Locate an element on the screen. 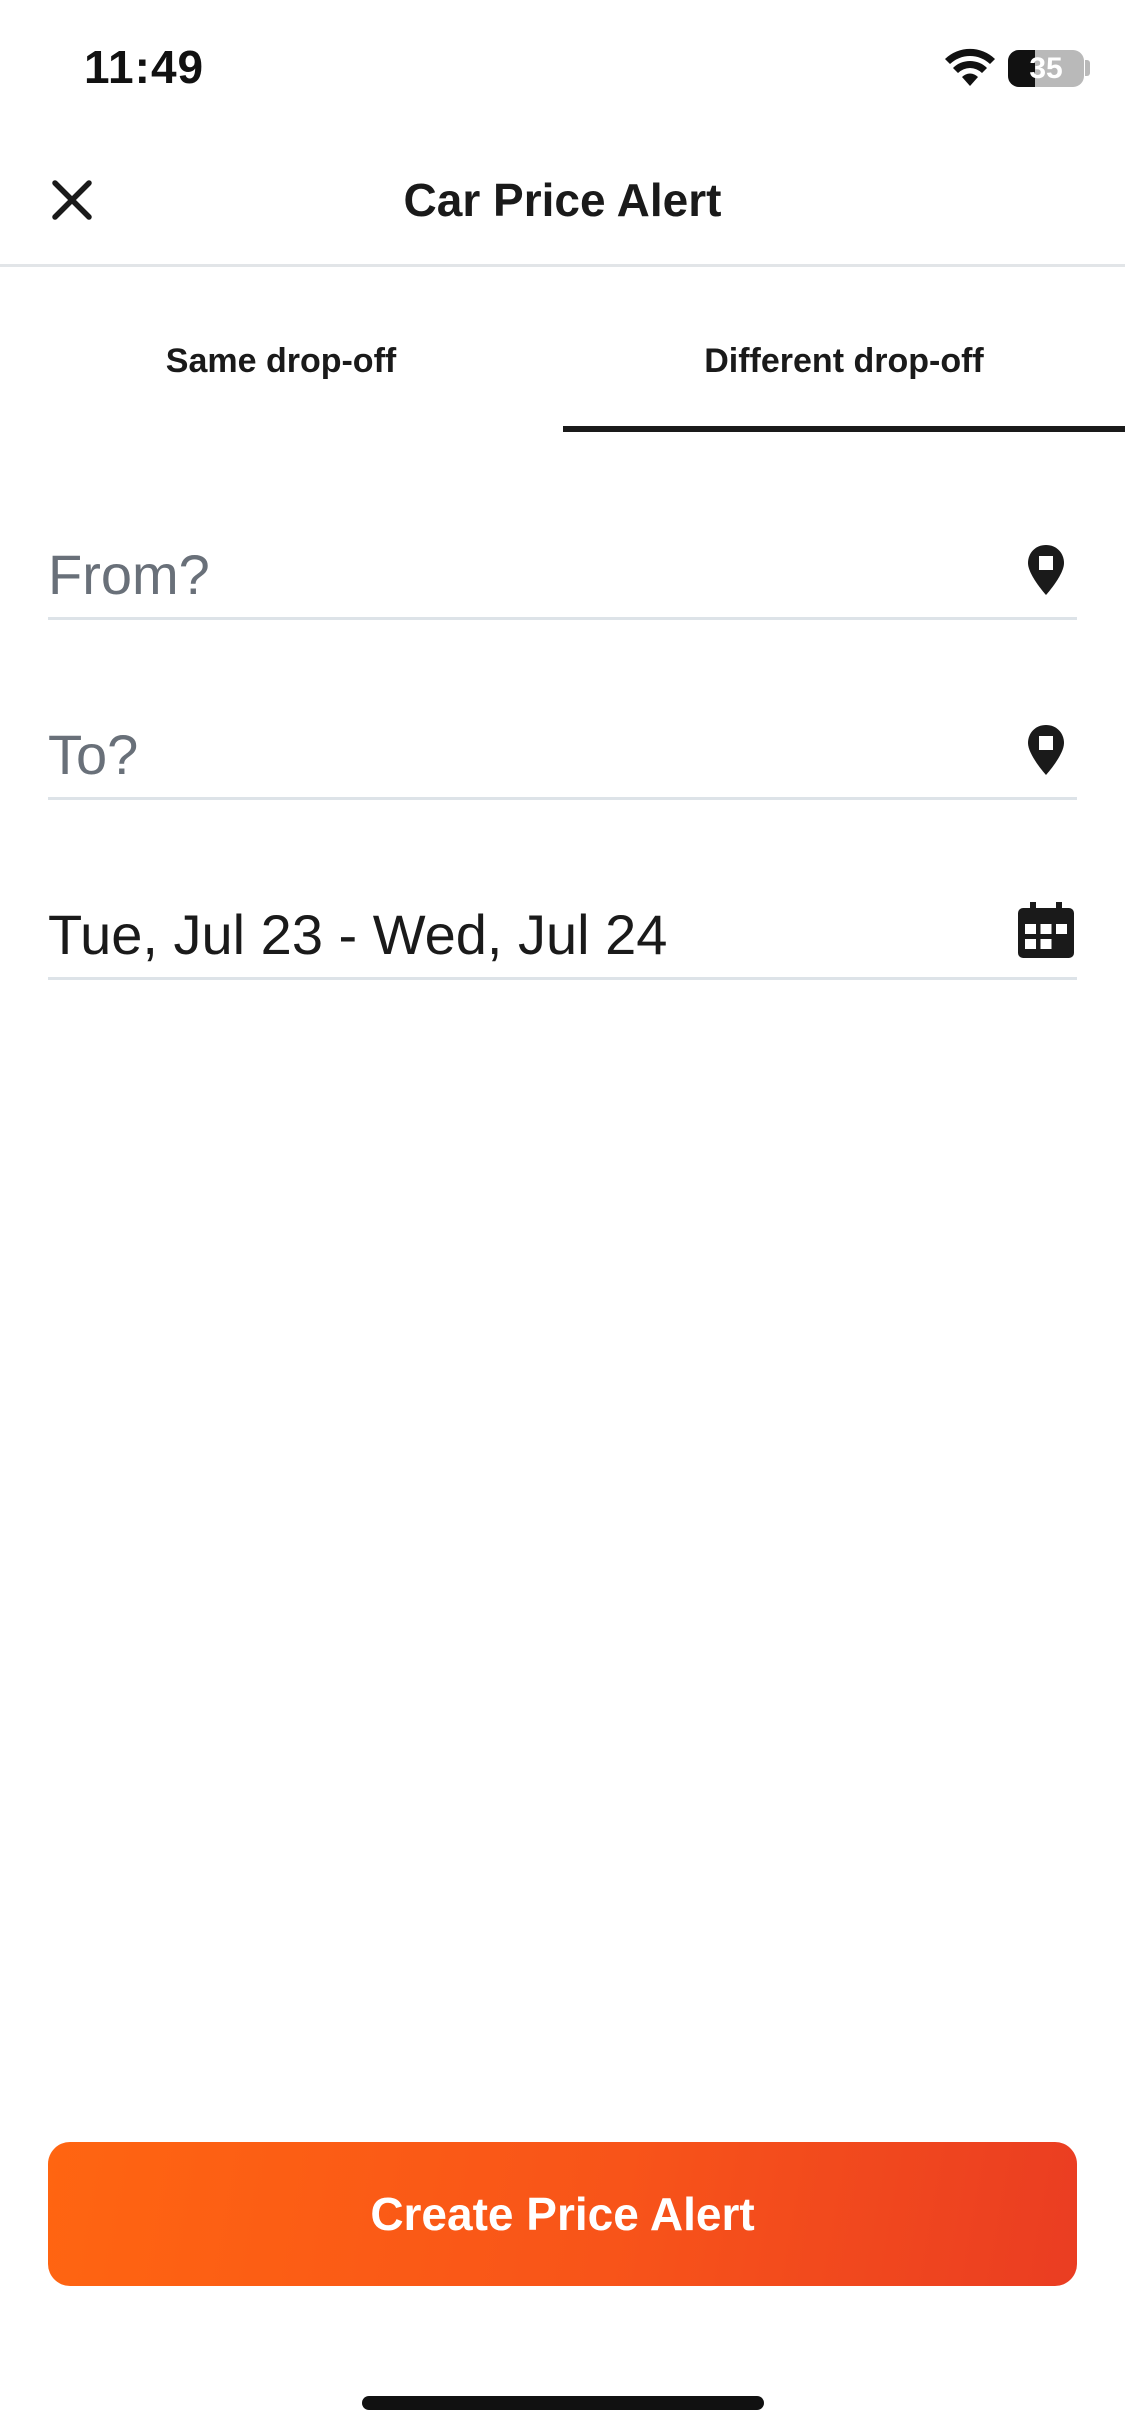 This screenshot has width=1125, height=2436. header: Car Price Alert is located at coordinates (562, 201).